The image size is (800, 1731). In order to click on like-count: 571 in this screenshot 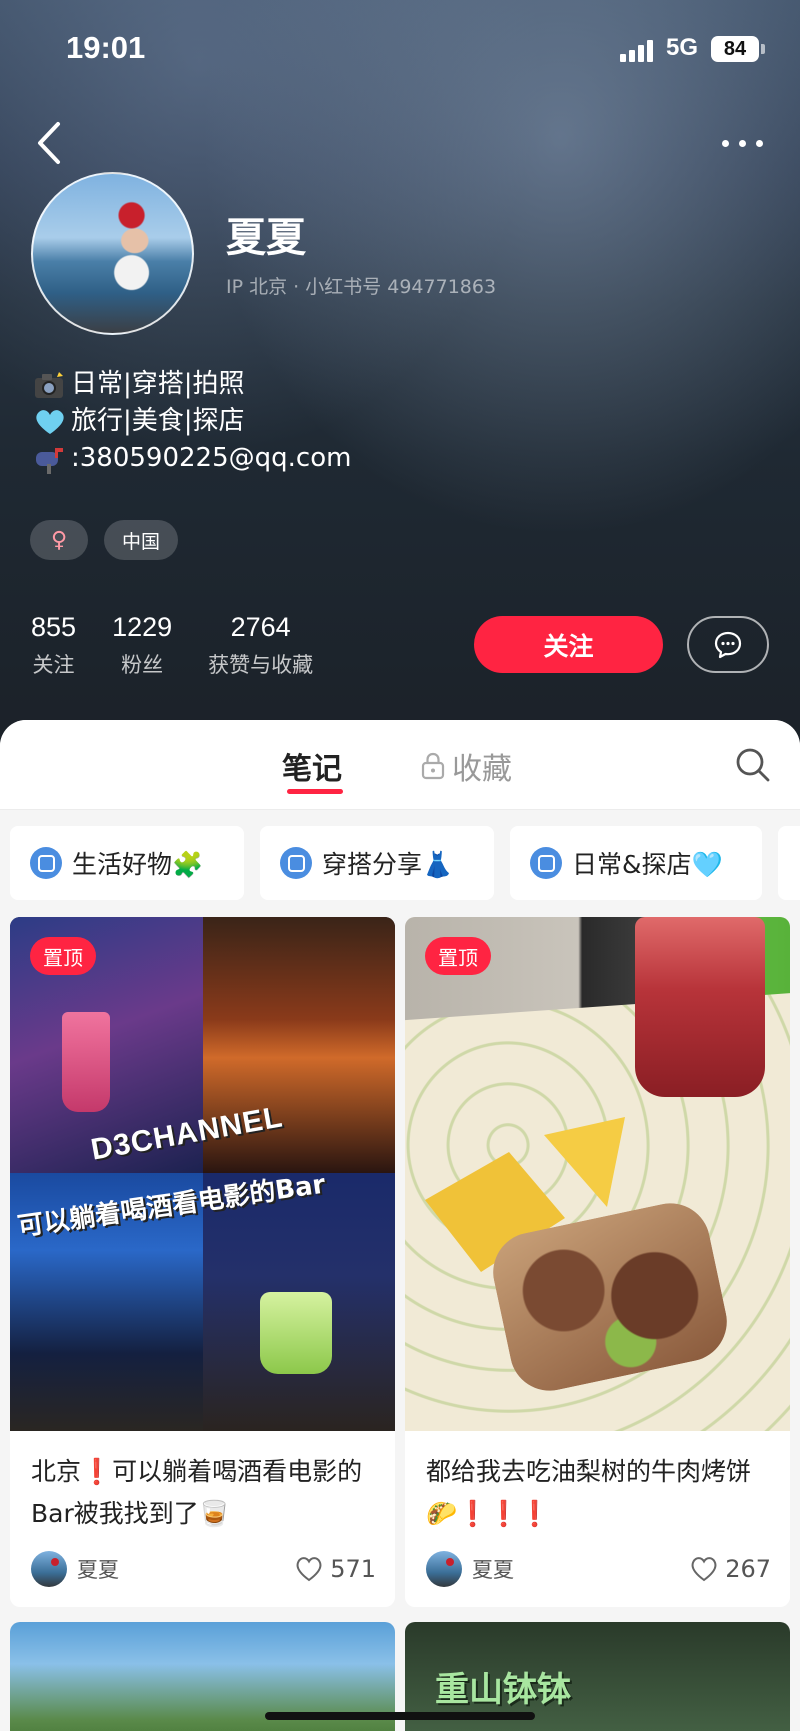, I will do `click(353, 1569)`.